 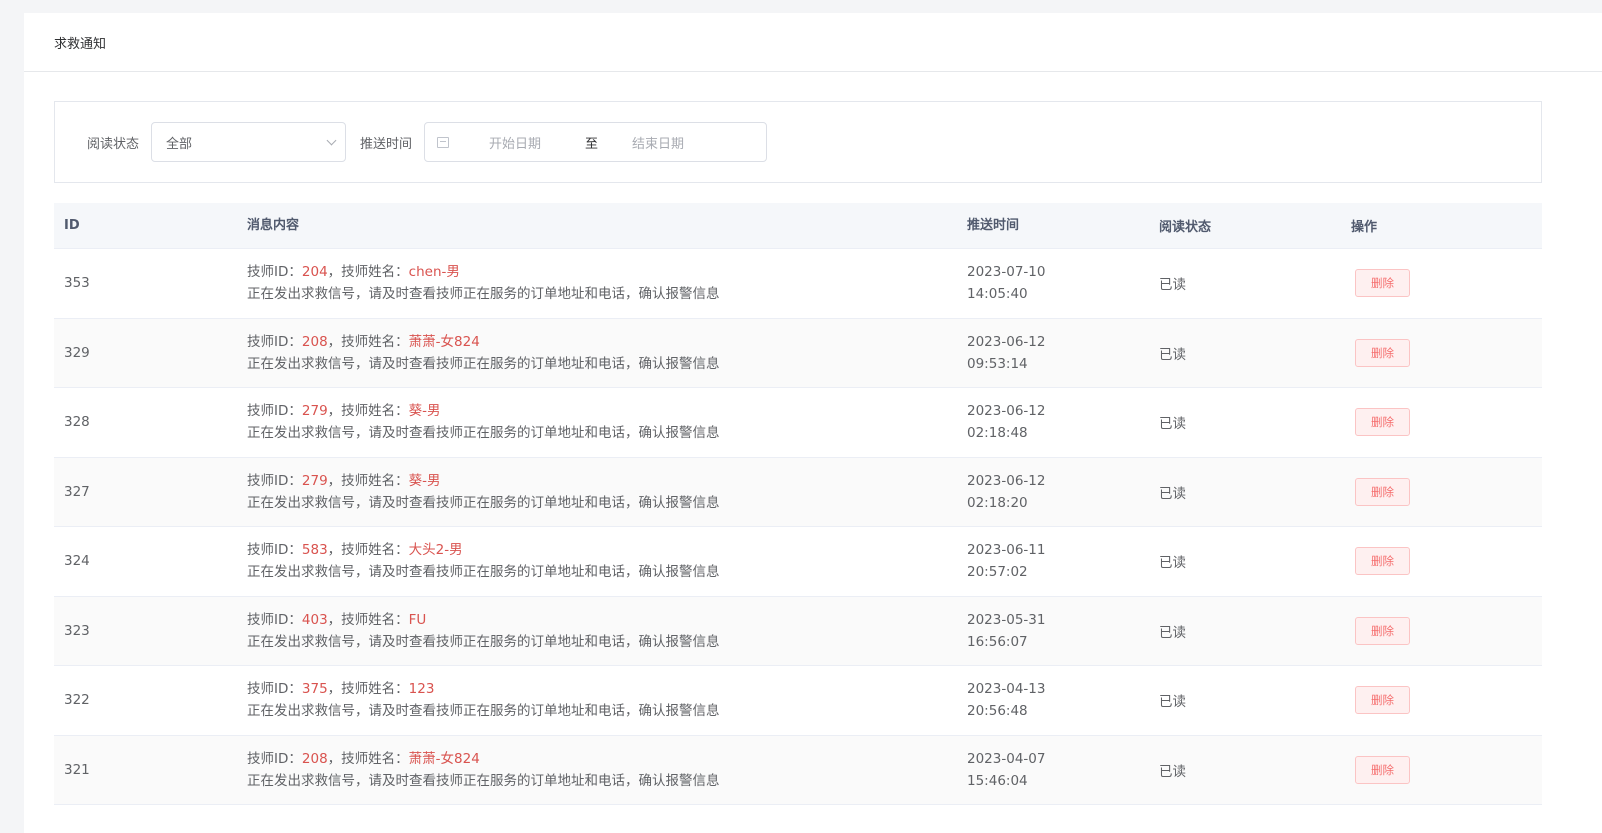 I want to click on tech-name: 葵-男, so click(x=424, y=411).